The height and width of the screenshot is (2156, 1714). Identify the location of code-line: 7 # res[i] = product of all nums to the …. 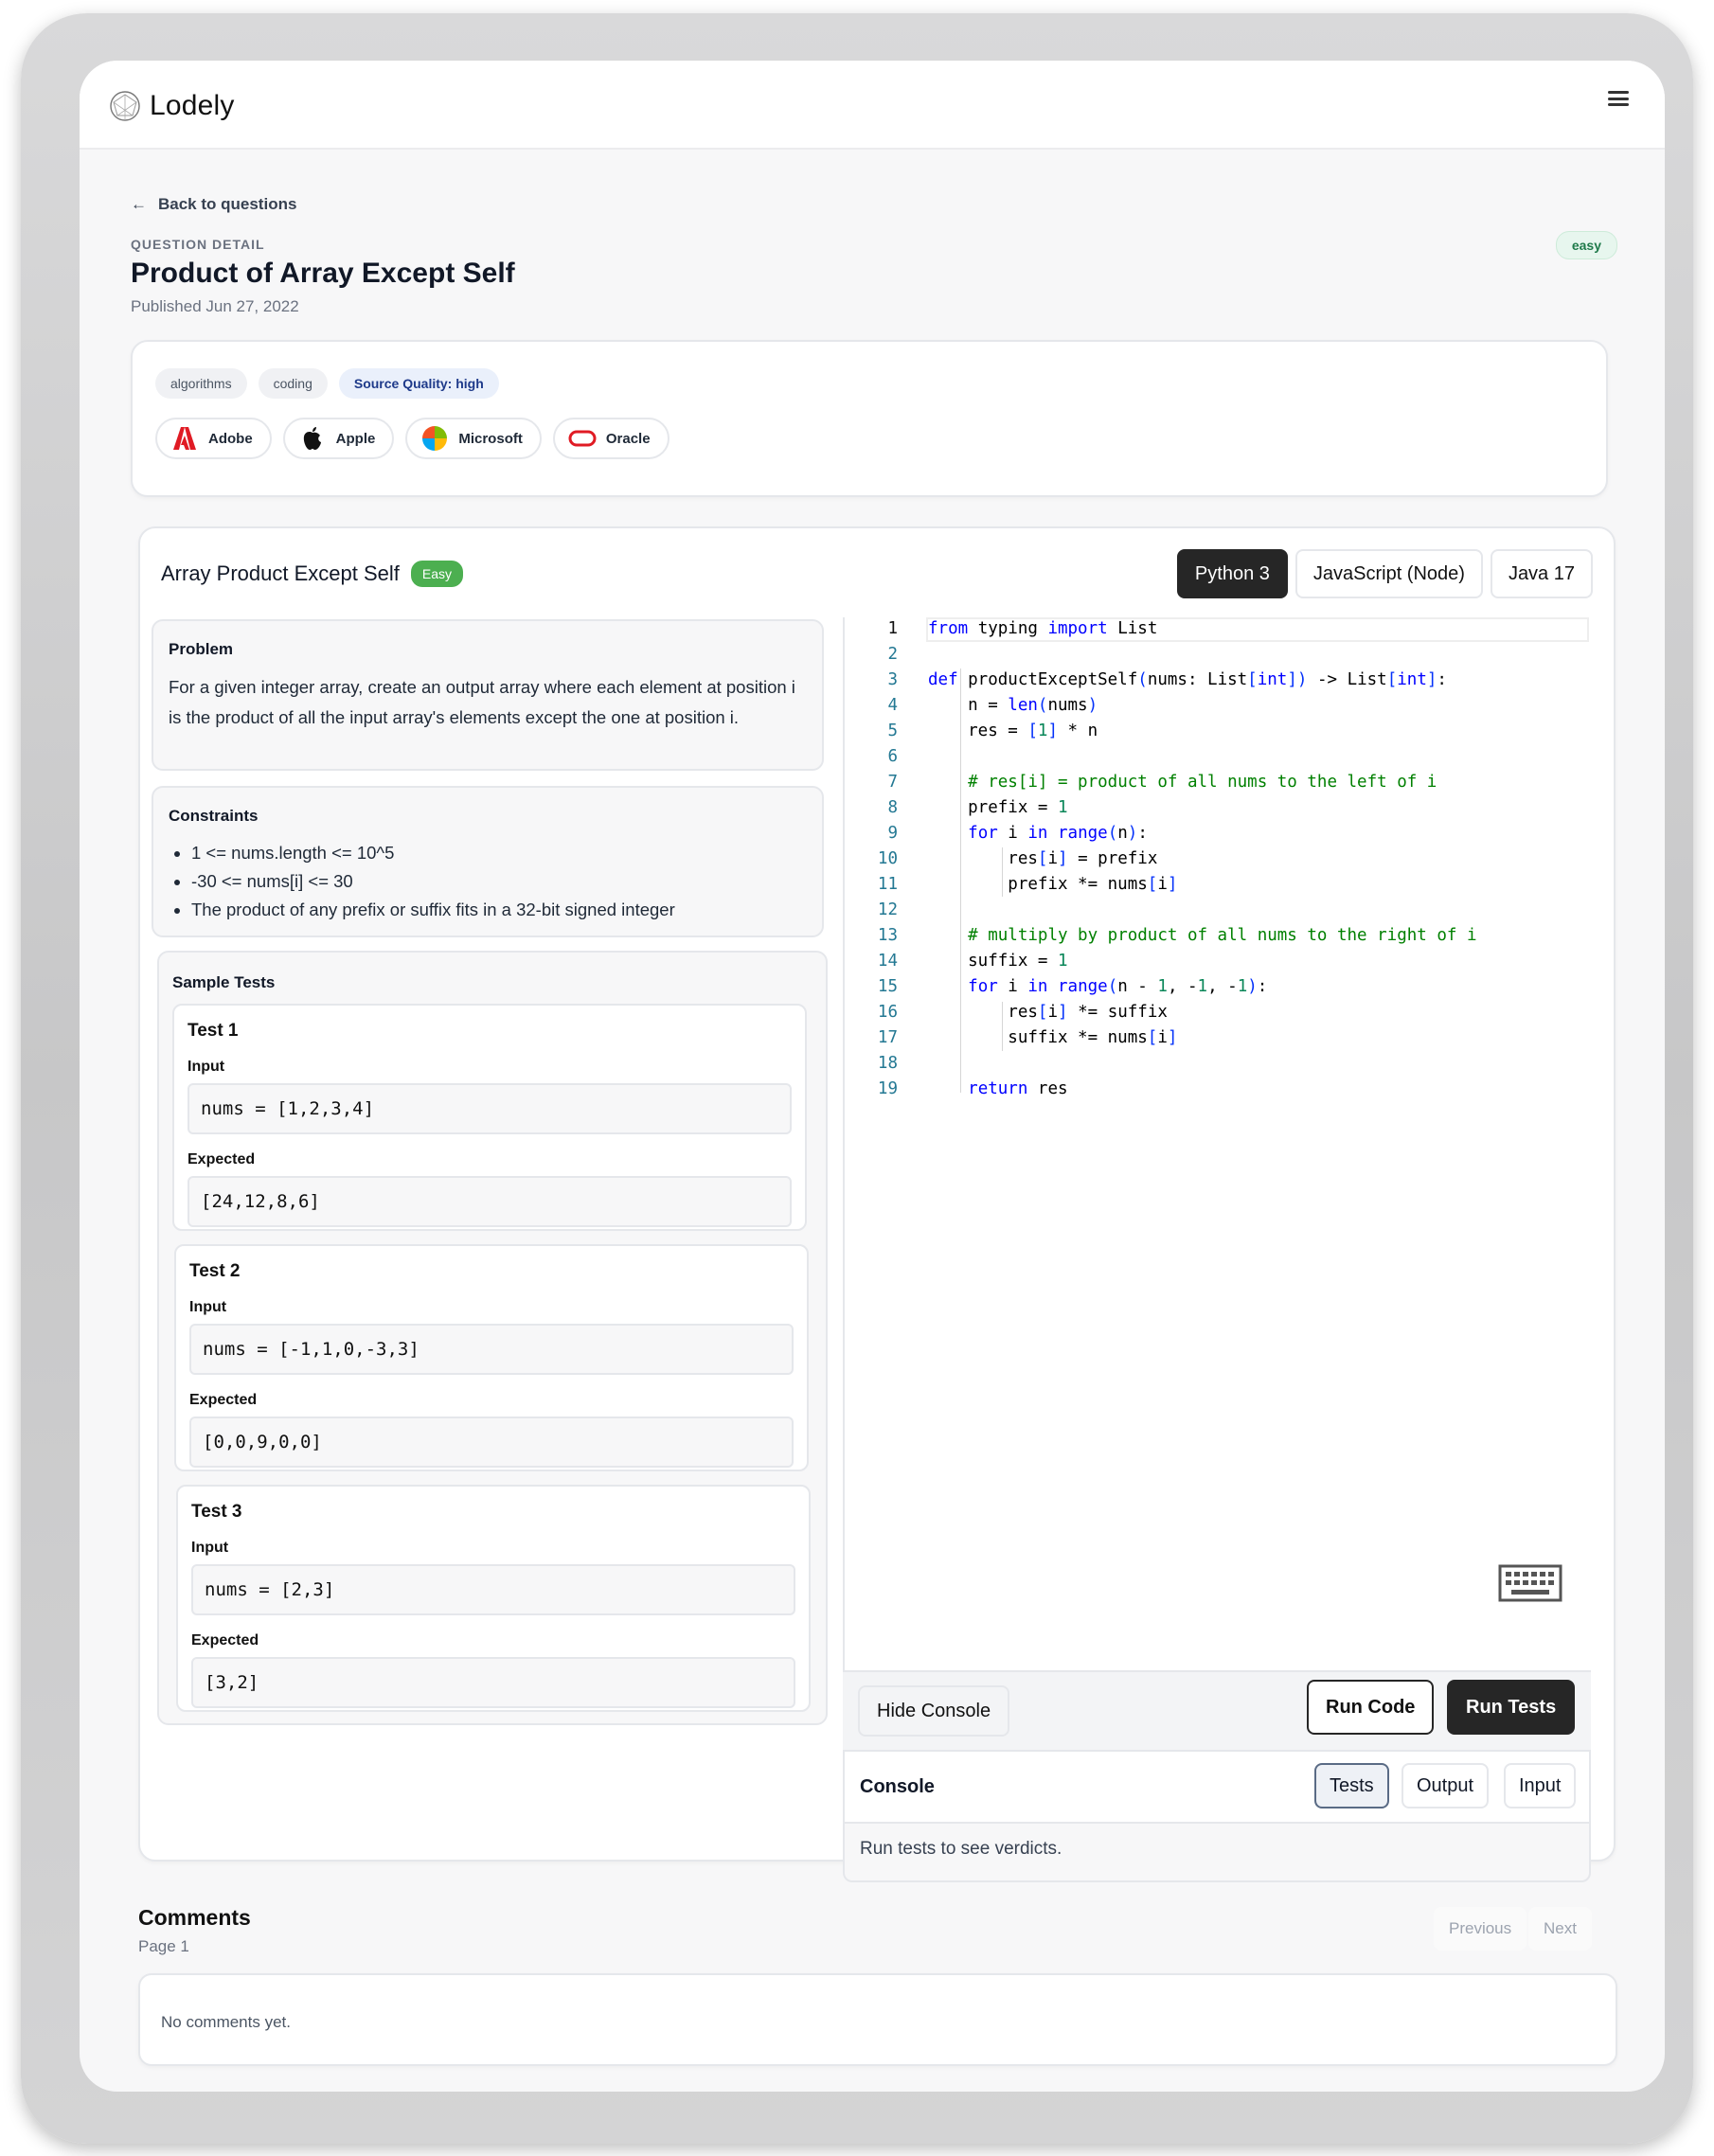
(1141, 785).